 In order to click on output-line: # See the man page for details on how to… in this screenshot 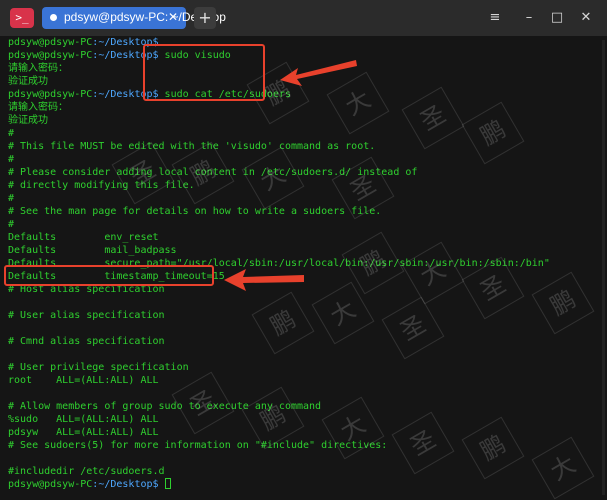, I will do `click(195, 211)`.